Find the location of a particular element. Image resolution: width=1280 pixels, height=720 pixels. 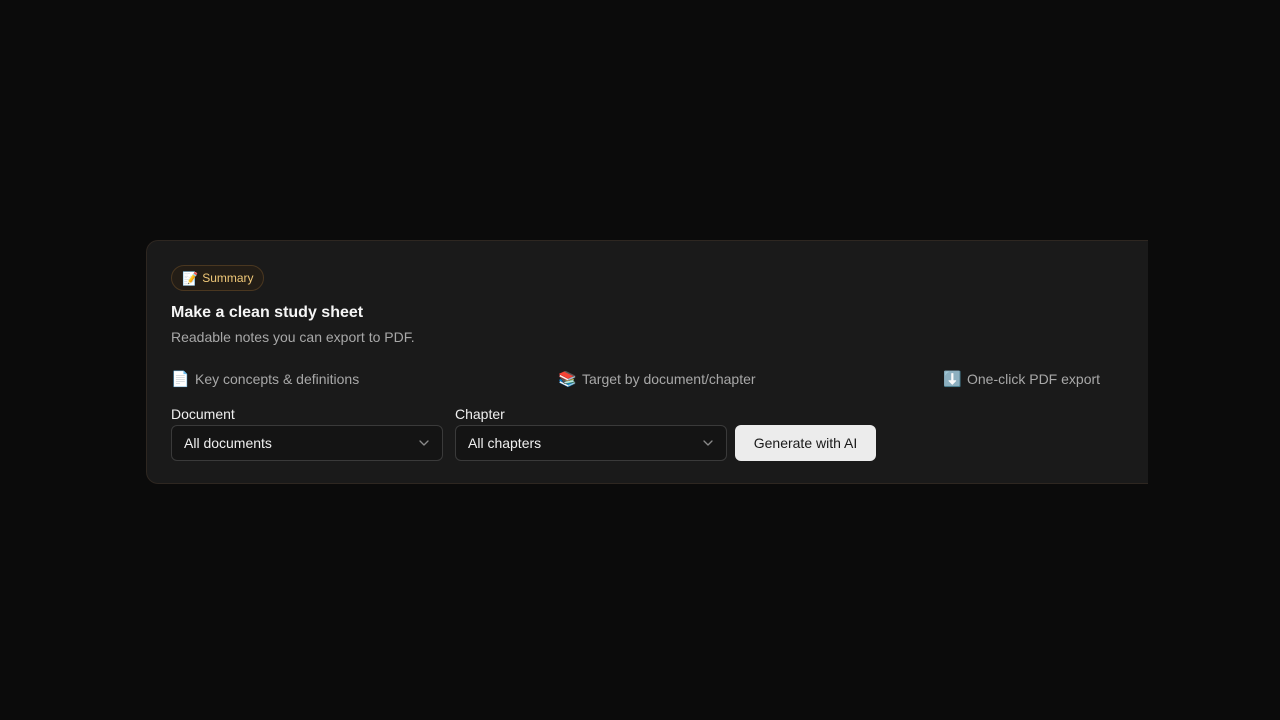

feature-key-concepts: 📄 Key concepts & definitions is located at coordinates (265, 379).